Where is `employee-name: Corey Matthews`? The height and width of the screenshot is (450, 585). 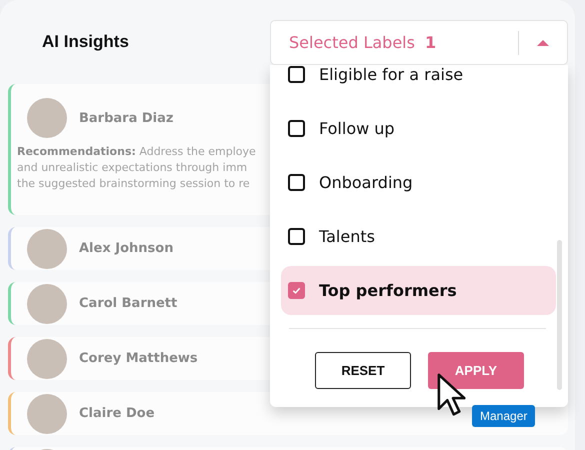 employee-name: Corey Matthews is located at coordinates (138, 358).